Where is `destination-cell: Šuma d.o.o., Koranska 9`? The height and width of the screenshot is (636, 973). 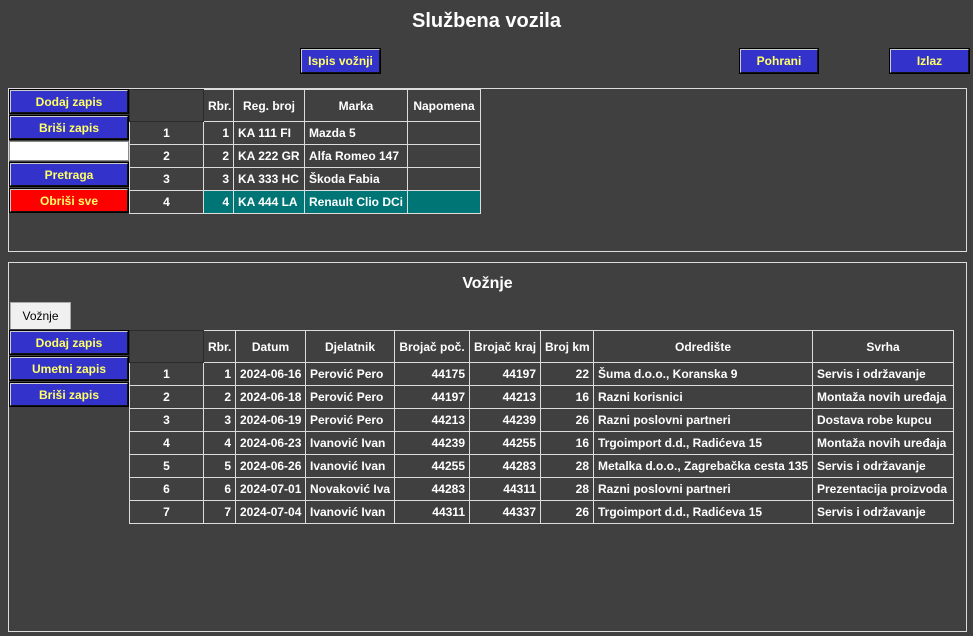
destination-cell: Šuma d.o.o., Koranska 9 is located at coordinates (703, 374).